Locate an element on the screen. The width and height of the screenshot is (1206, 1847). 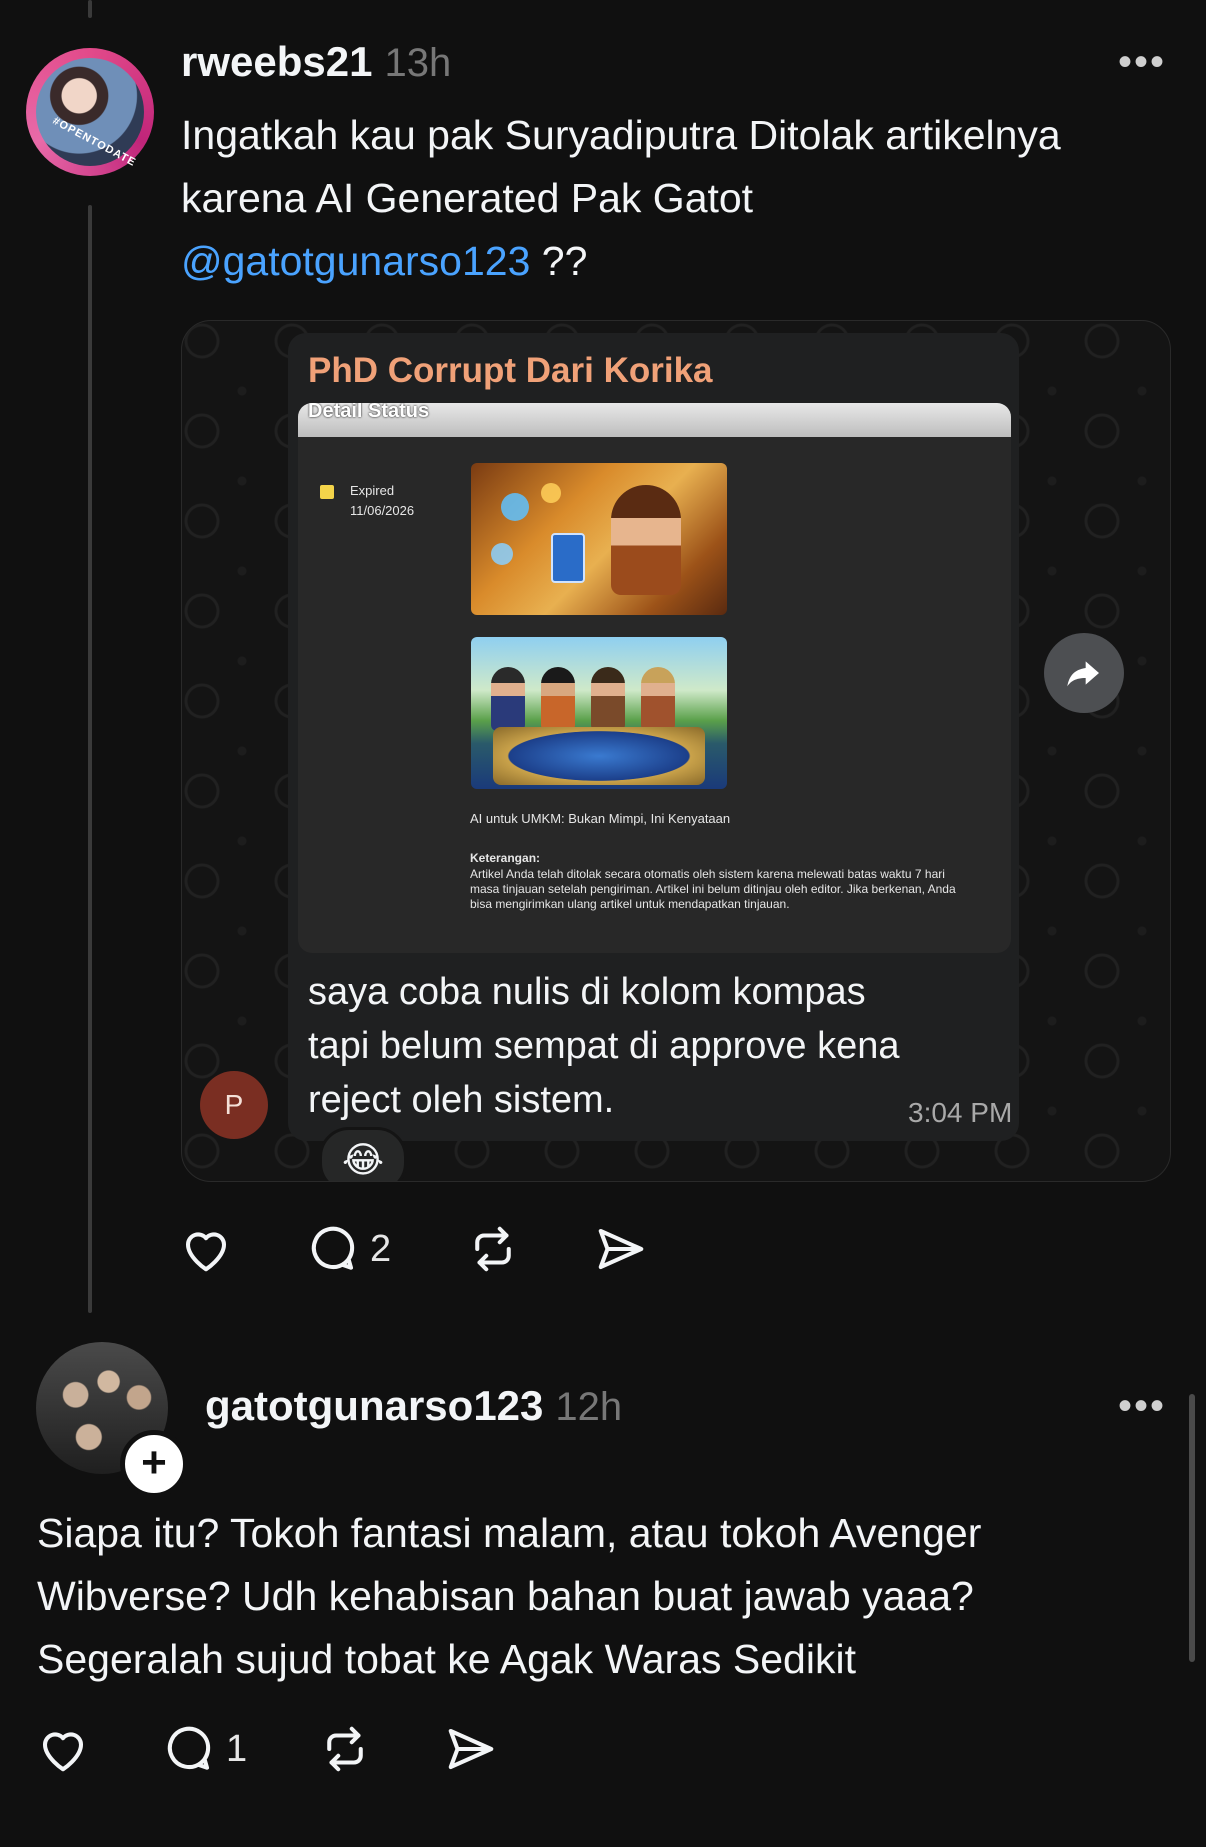
username: gatotgunarso123 is located at coordinates (374, 1405).